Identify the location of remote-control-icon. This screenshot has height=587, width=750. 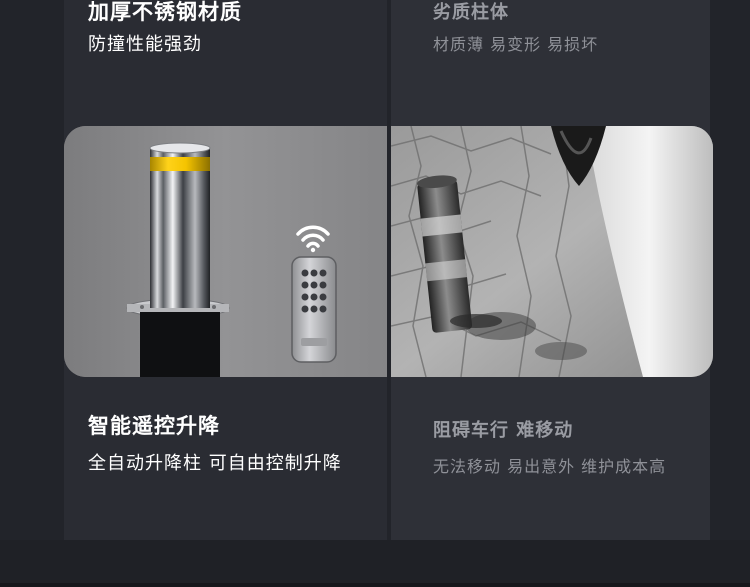
(314, 309).